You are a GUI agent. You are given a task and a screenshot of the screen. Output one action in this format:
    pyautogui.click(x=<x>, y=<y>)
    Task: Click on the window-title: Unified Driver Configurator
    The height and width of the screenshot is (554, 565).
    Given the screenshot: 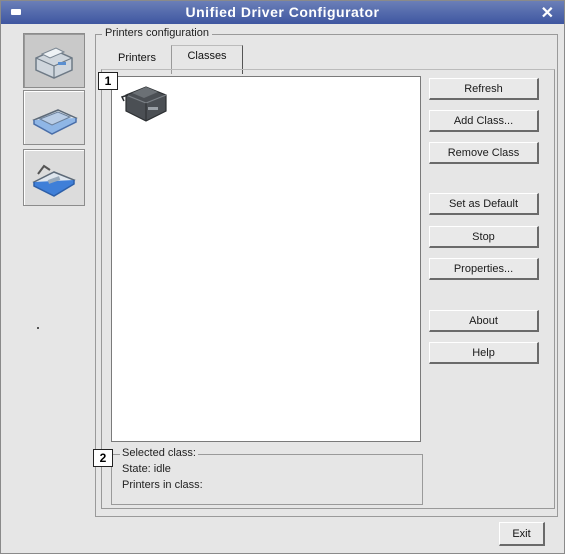 What is the action you would take?
    pyautogui.click(x=282, y=12)
    